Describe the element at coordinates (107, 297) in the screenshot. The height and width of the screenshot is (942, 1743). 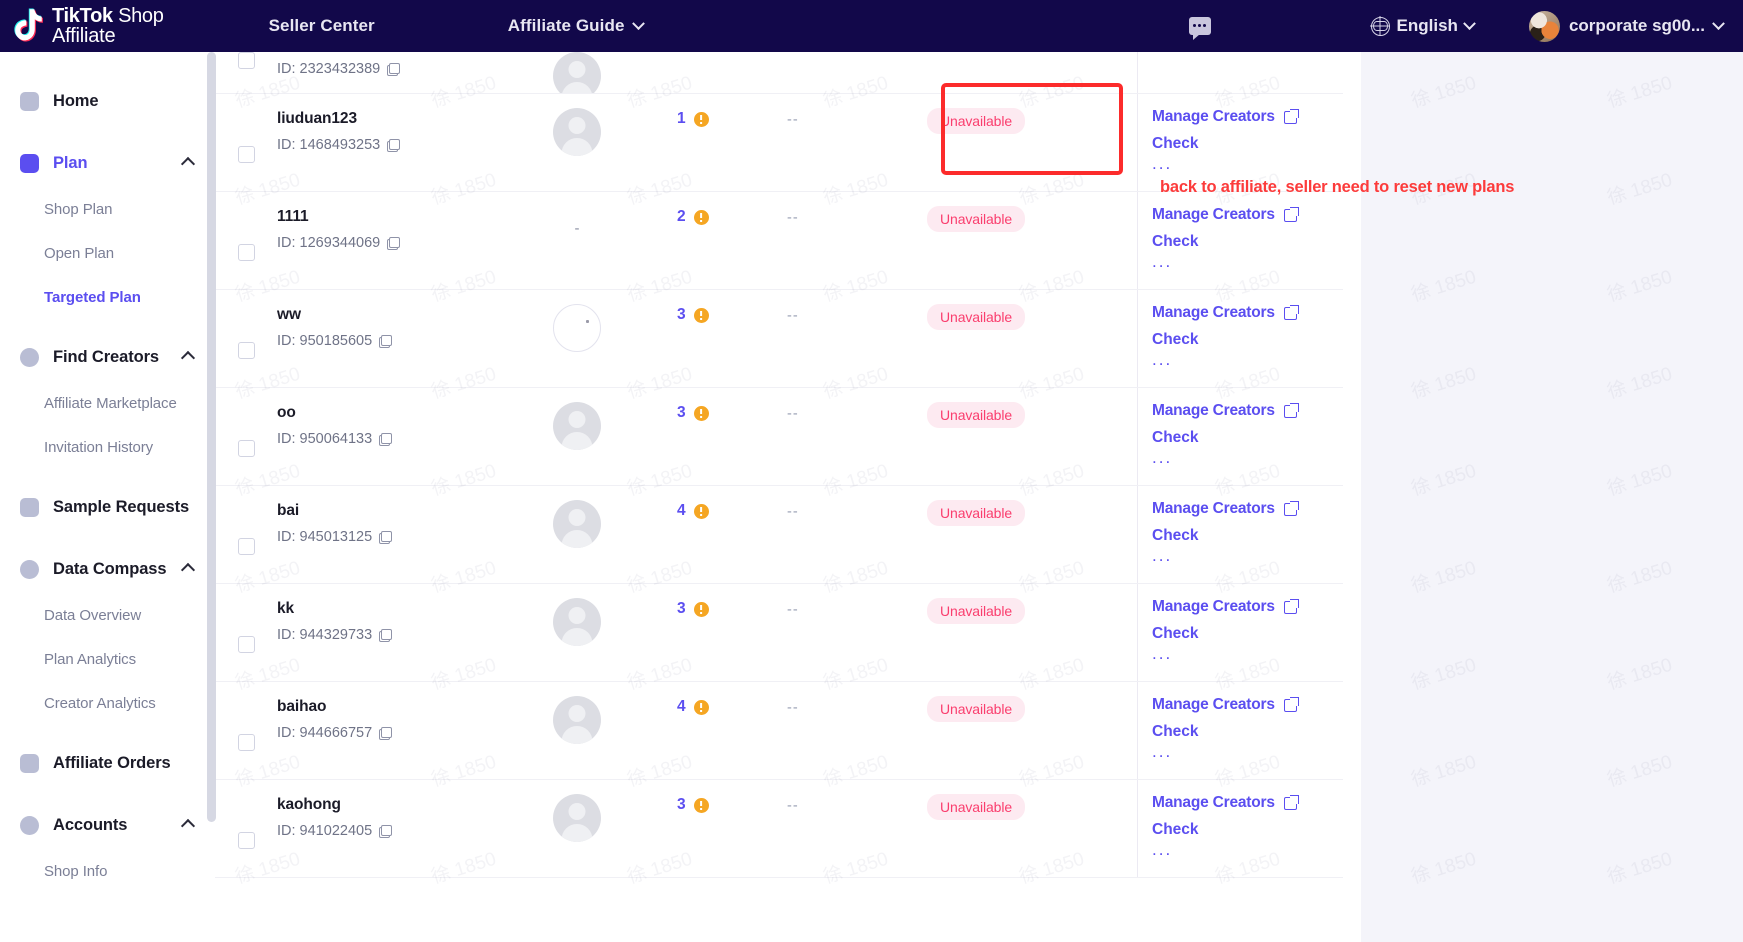
I see `sidebar-subitem-targeted-plan: Targeted Plan` at that location.